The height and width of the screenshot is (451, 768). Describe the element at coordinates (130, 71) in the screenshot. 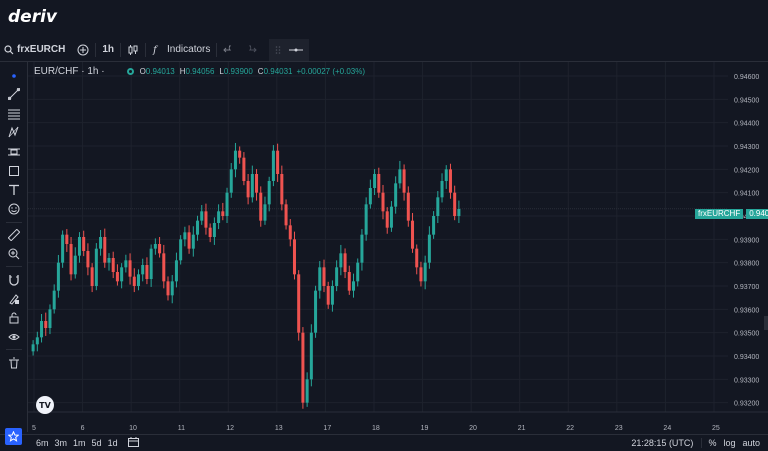

I see `series-visibility-icon` at that location.